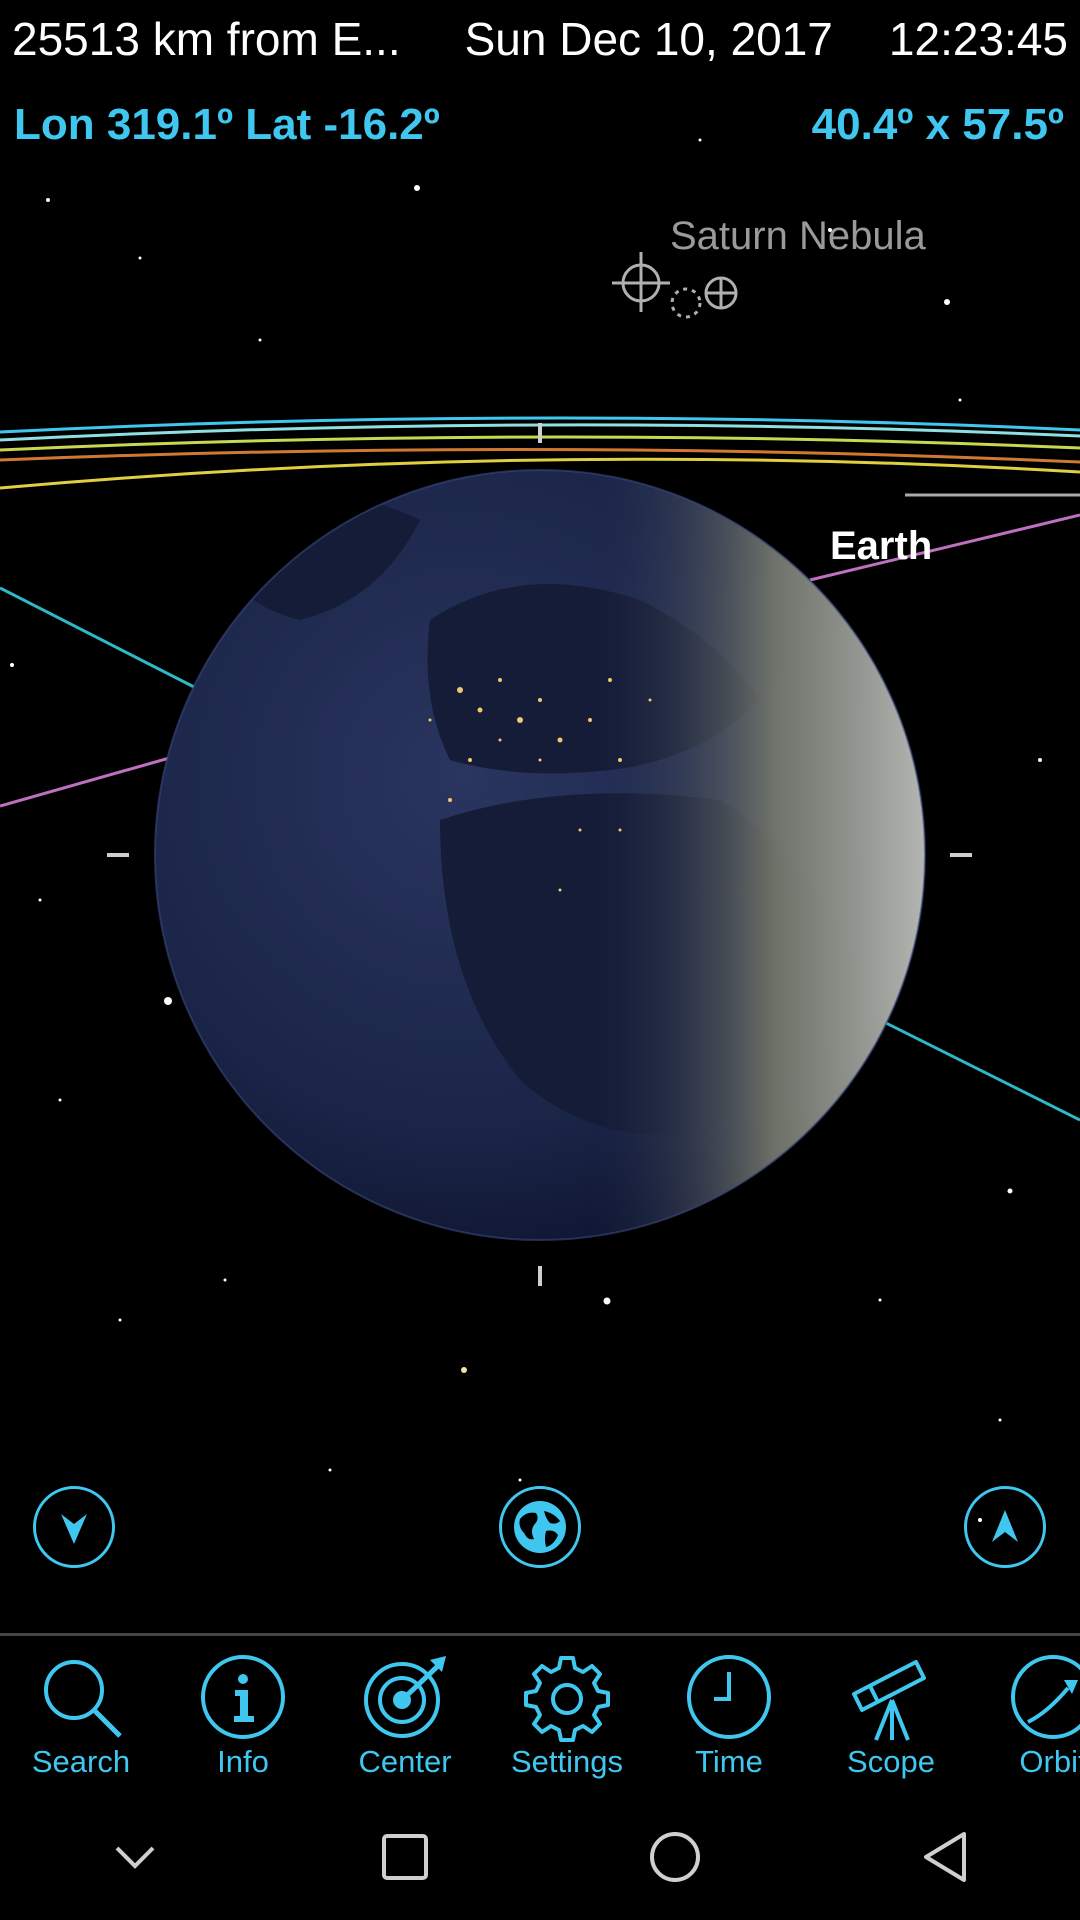 This screenshot has width=1080, height=1920. I want to click on globe-icon, so click(540, 1527).